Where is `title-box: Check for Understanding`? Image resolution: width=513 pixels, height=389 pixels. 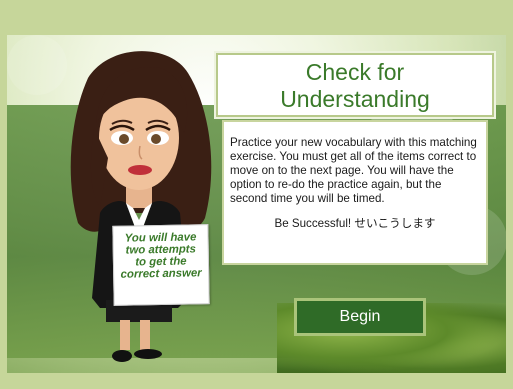
title-box: Check for Understanding is located at coordinates (355, 85).